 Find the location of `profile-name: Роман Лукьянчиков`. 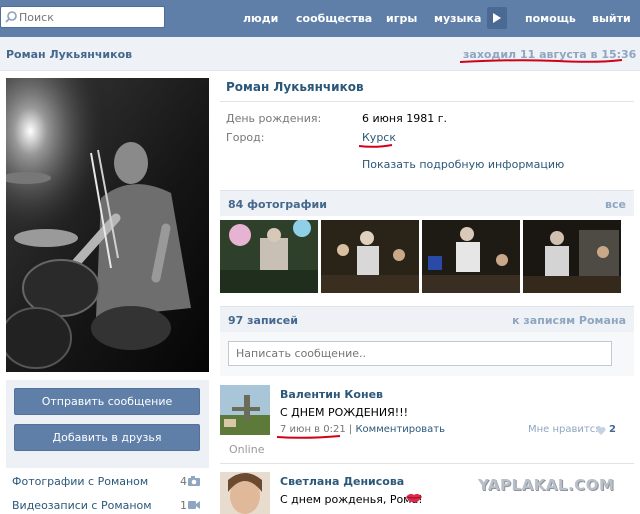

profile-name: Роман Лукьянчиков is located at coordinates (295, 87).